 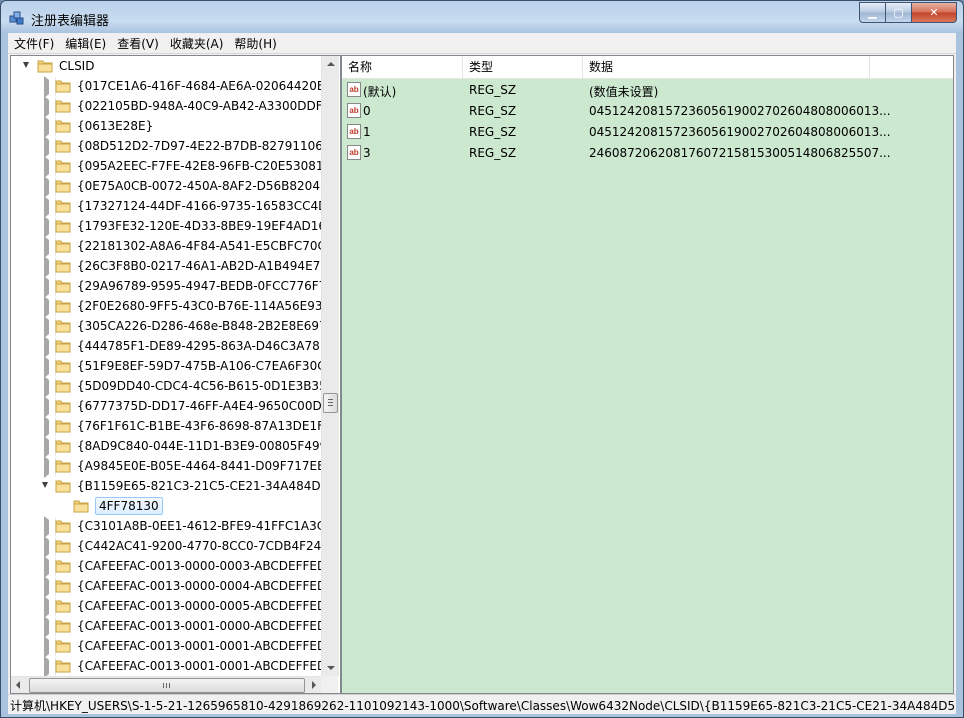 What do you see at coordinates (137, 43) in the screenshot?
I see `menu-view: 查看(V)` at bounding box center [137, 43].